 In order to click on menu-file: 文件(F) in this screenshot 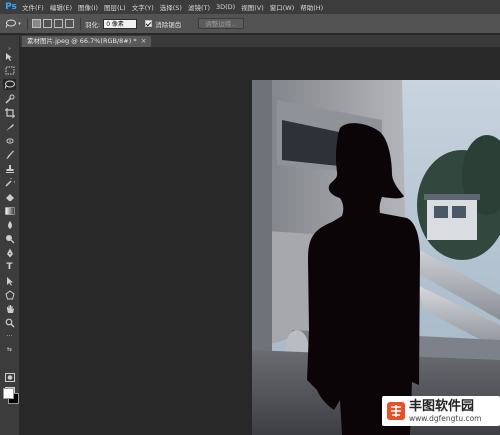, I will do `click(33, 7)`.